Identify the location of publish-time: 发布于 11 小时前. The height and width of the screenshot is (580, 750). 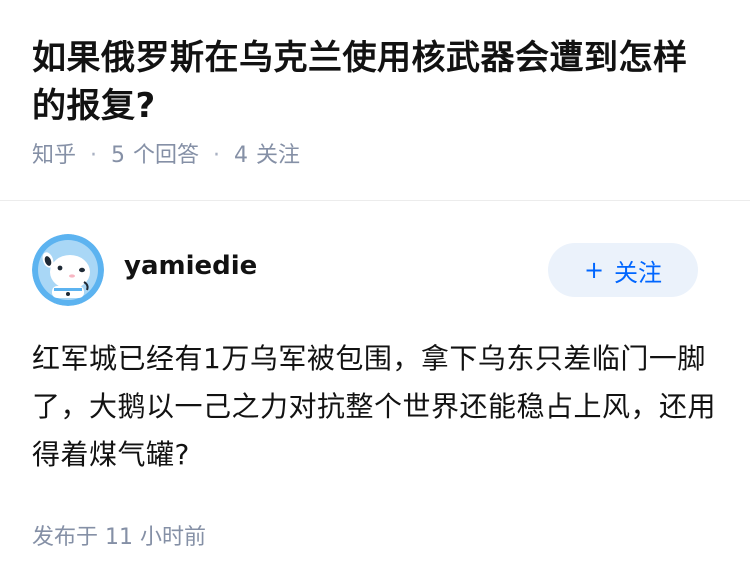
(119, 537).